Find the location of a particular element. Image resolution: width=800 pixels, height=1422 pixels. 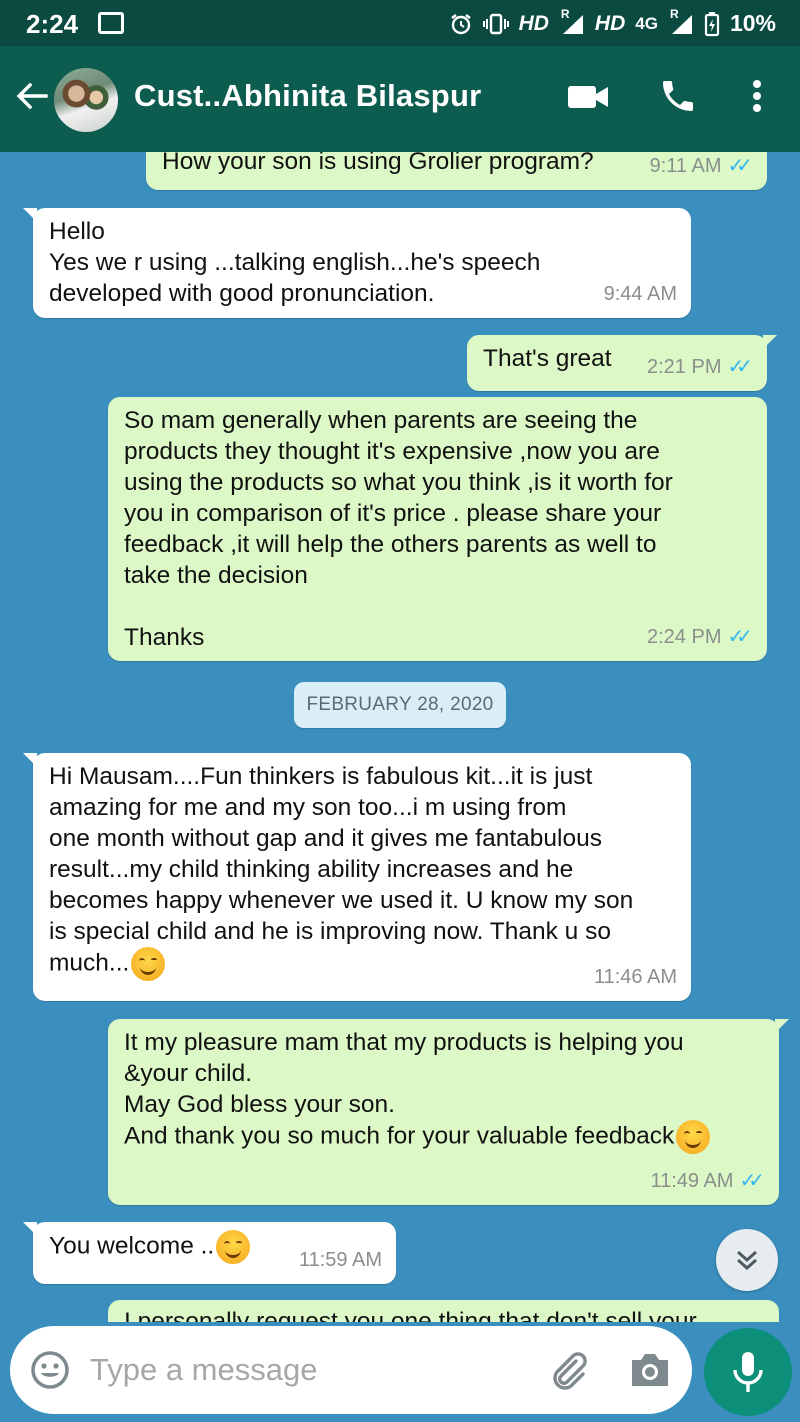

message-time: 9:44 AM is located at coordinates (640, 294).